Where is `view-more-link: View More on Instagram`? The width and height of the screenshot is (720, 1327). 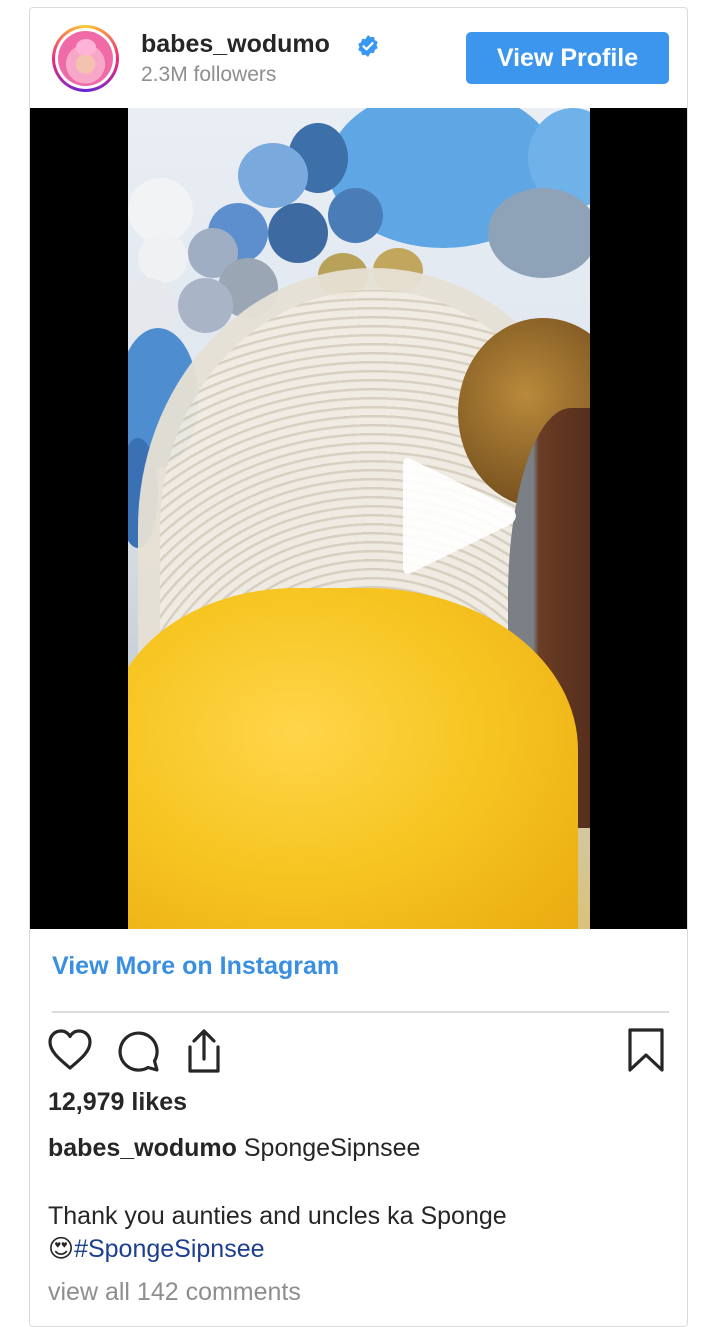 view-more-link: View More on Instagram is located at coordinates (195, 966).